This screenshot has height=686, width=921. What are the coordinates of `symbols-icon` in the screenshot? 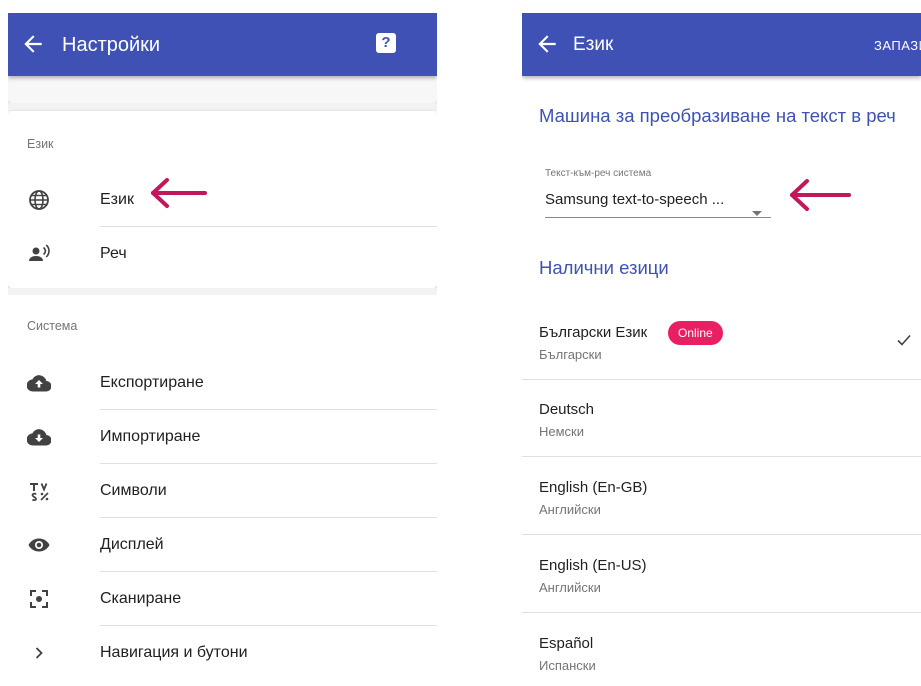 It's located at (39, 492).